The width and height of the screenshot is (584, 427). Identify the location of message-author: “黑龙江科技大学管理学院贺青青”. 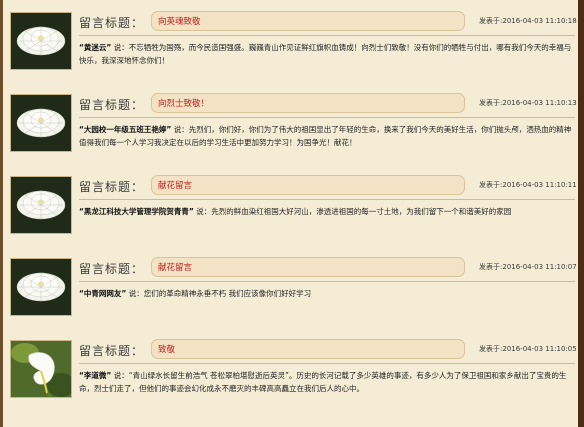
(136, 211).